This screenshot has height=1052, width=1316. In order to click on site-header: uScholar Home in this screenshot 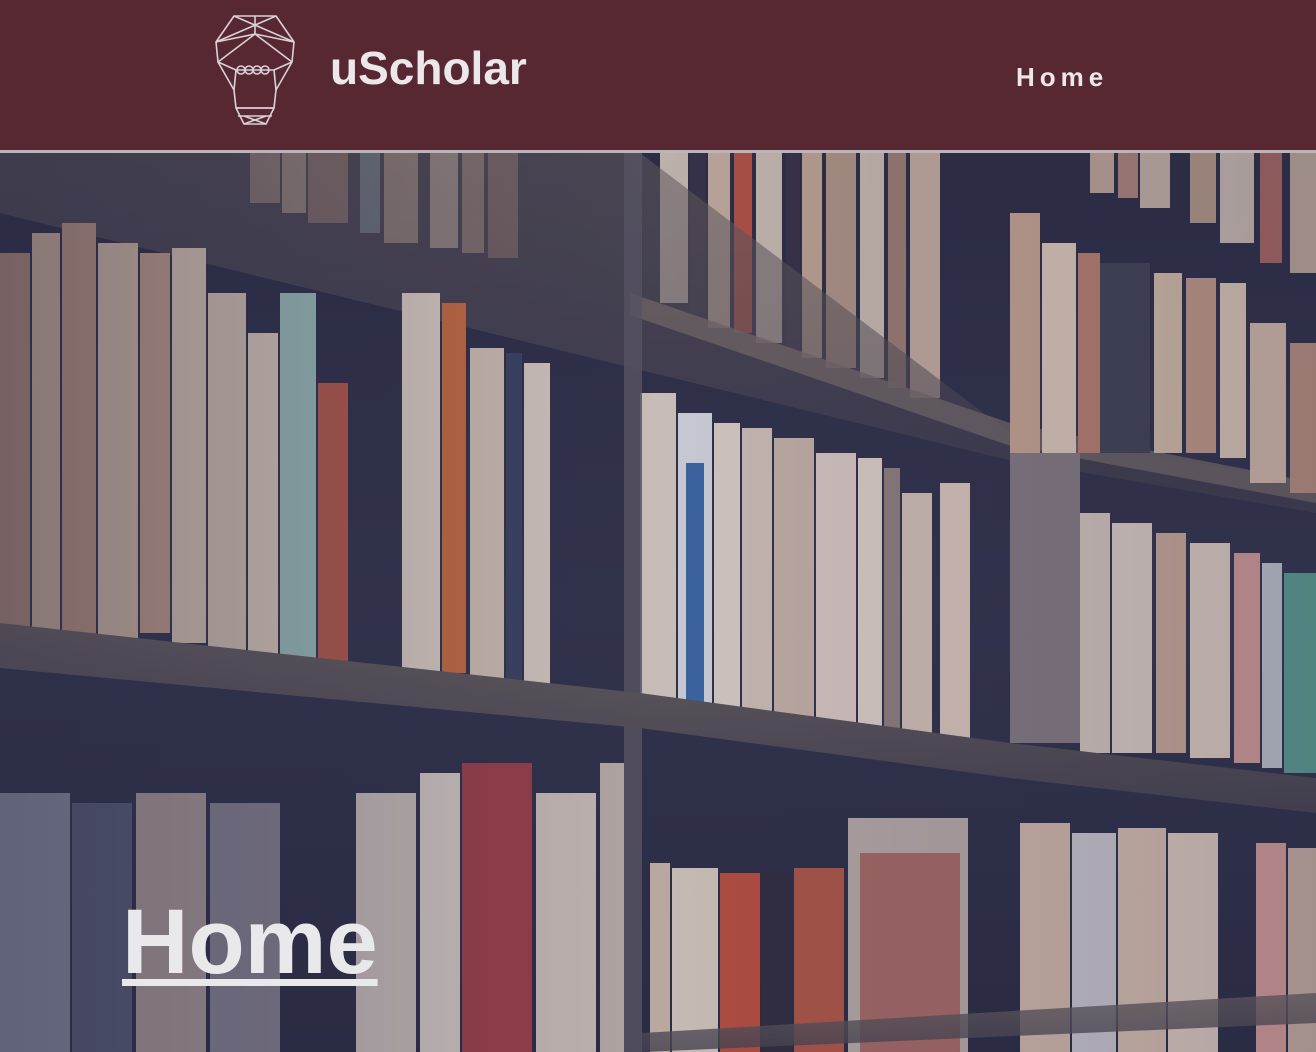, I will do `click(658, 75)`.